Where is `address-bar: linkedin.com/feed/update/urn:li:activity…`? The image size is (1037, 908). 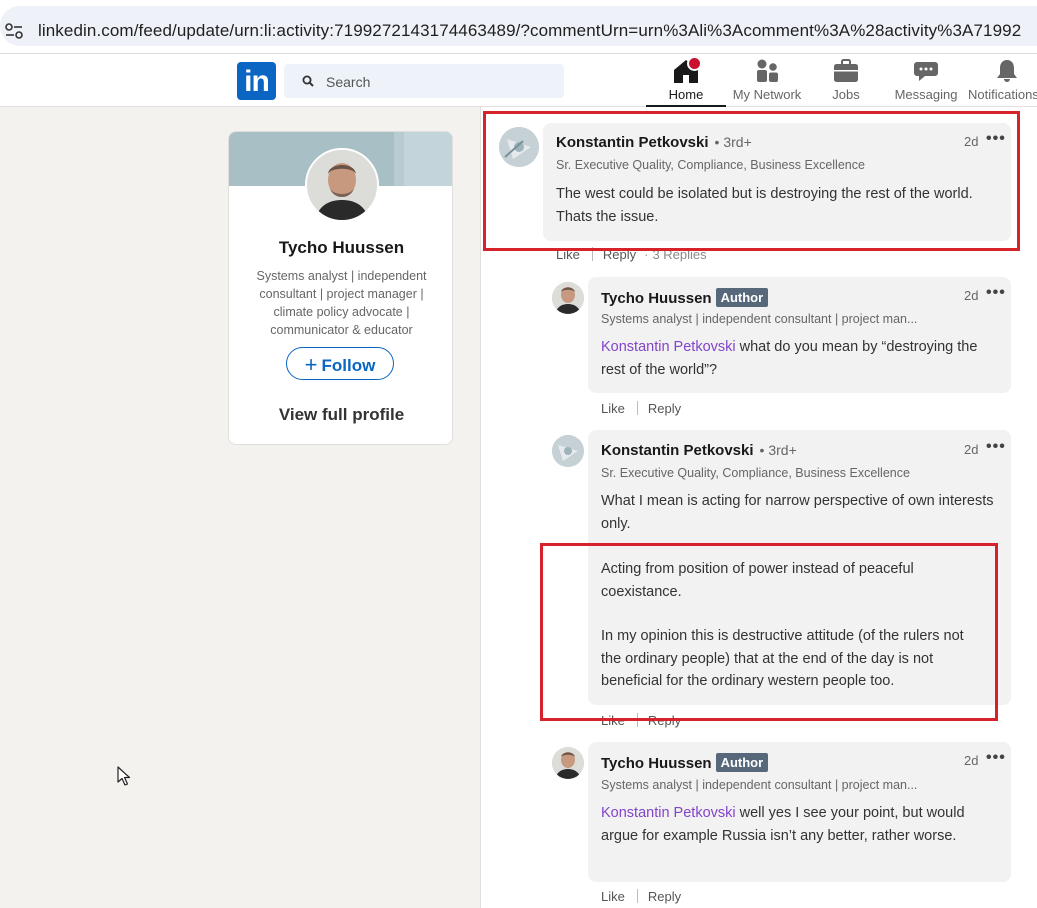 address-bar: linkedin.com/feed/update/urn:li:activity… is located at coordinates (518, 26).